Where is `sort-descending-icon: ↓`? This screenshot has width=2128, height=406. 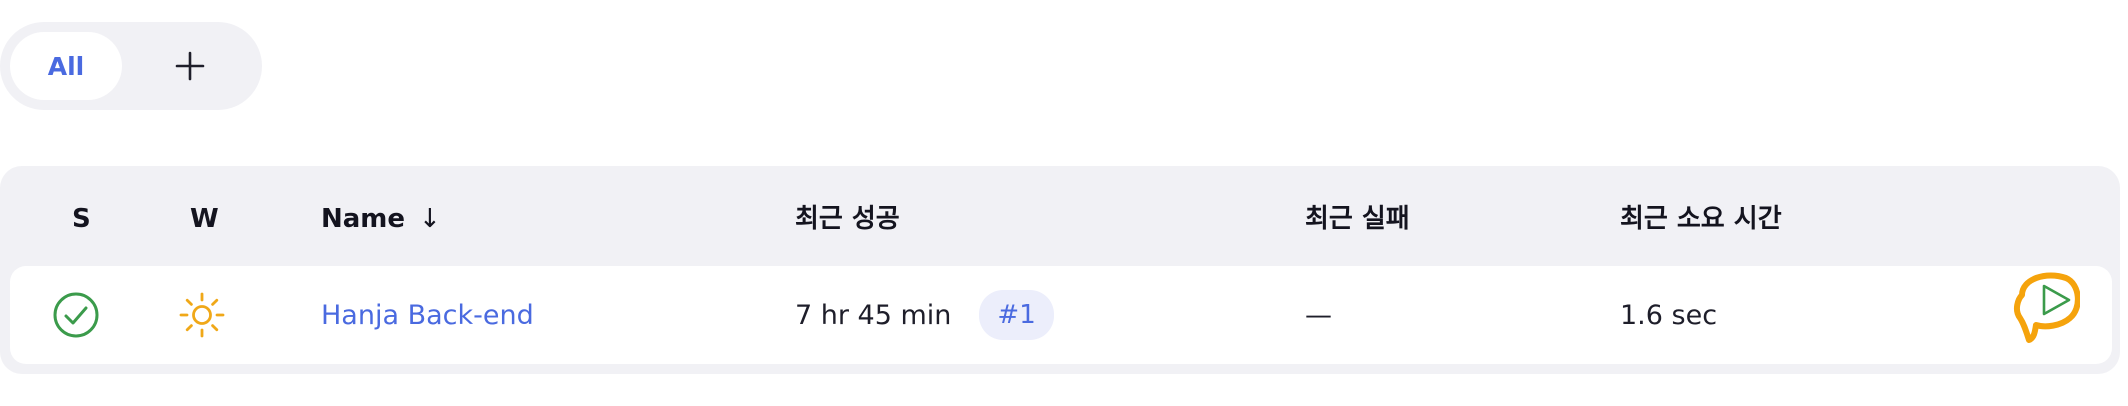 sort-descending-icon: ↓ is located at coordinates (430, 219).